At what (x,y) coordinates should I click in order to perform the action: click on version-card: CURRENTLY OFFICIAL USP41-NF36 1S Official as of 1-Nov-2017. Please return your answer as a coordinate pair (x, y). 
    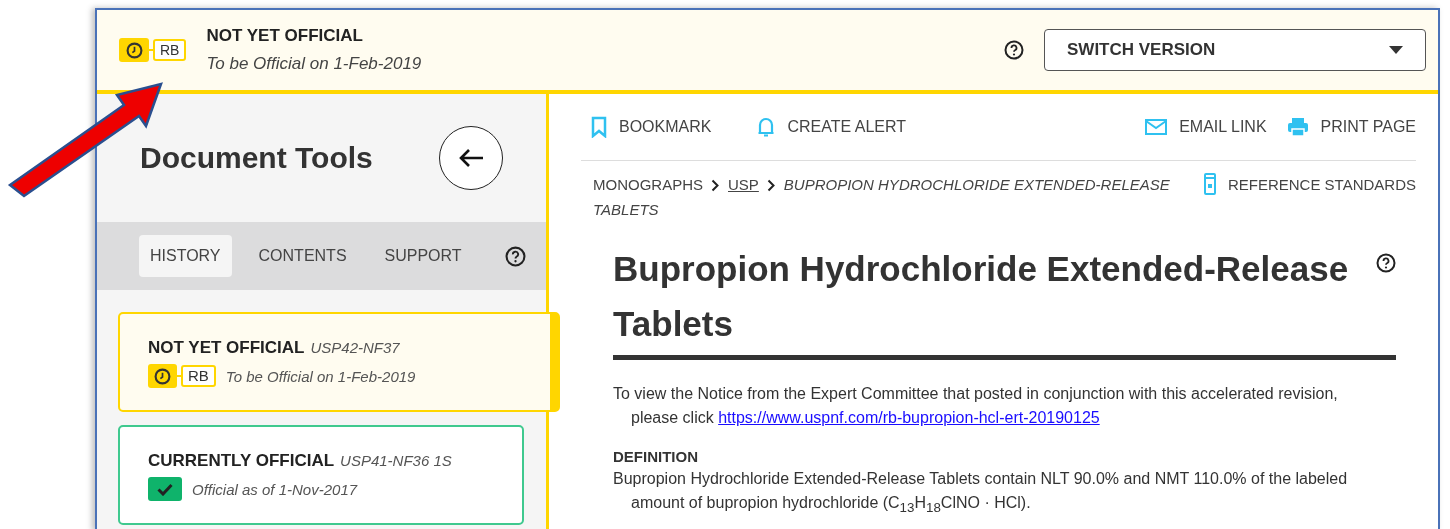
    Looking at the image, I should click on (321, 475).